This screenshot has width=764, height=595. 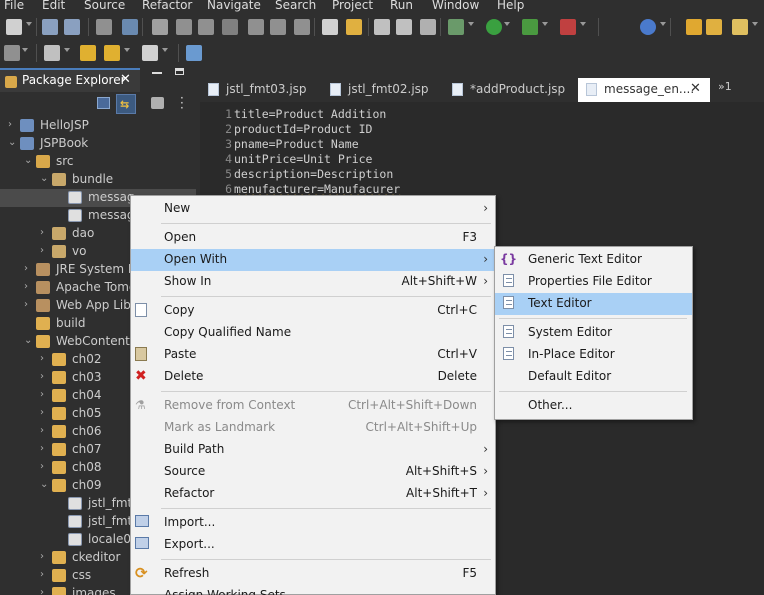 I want to click on save-all-icon, so click(x=72, y=27).